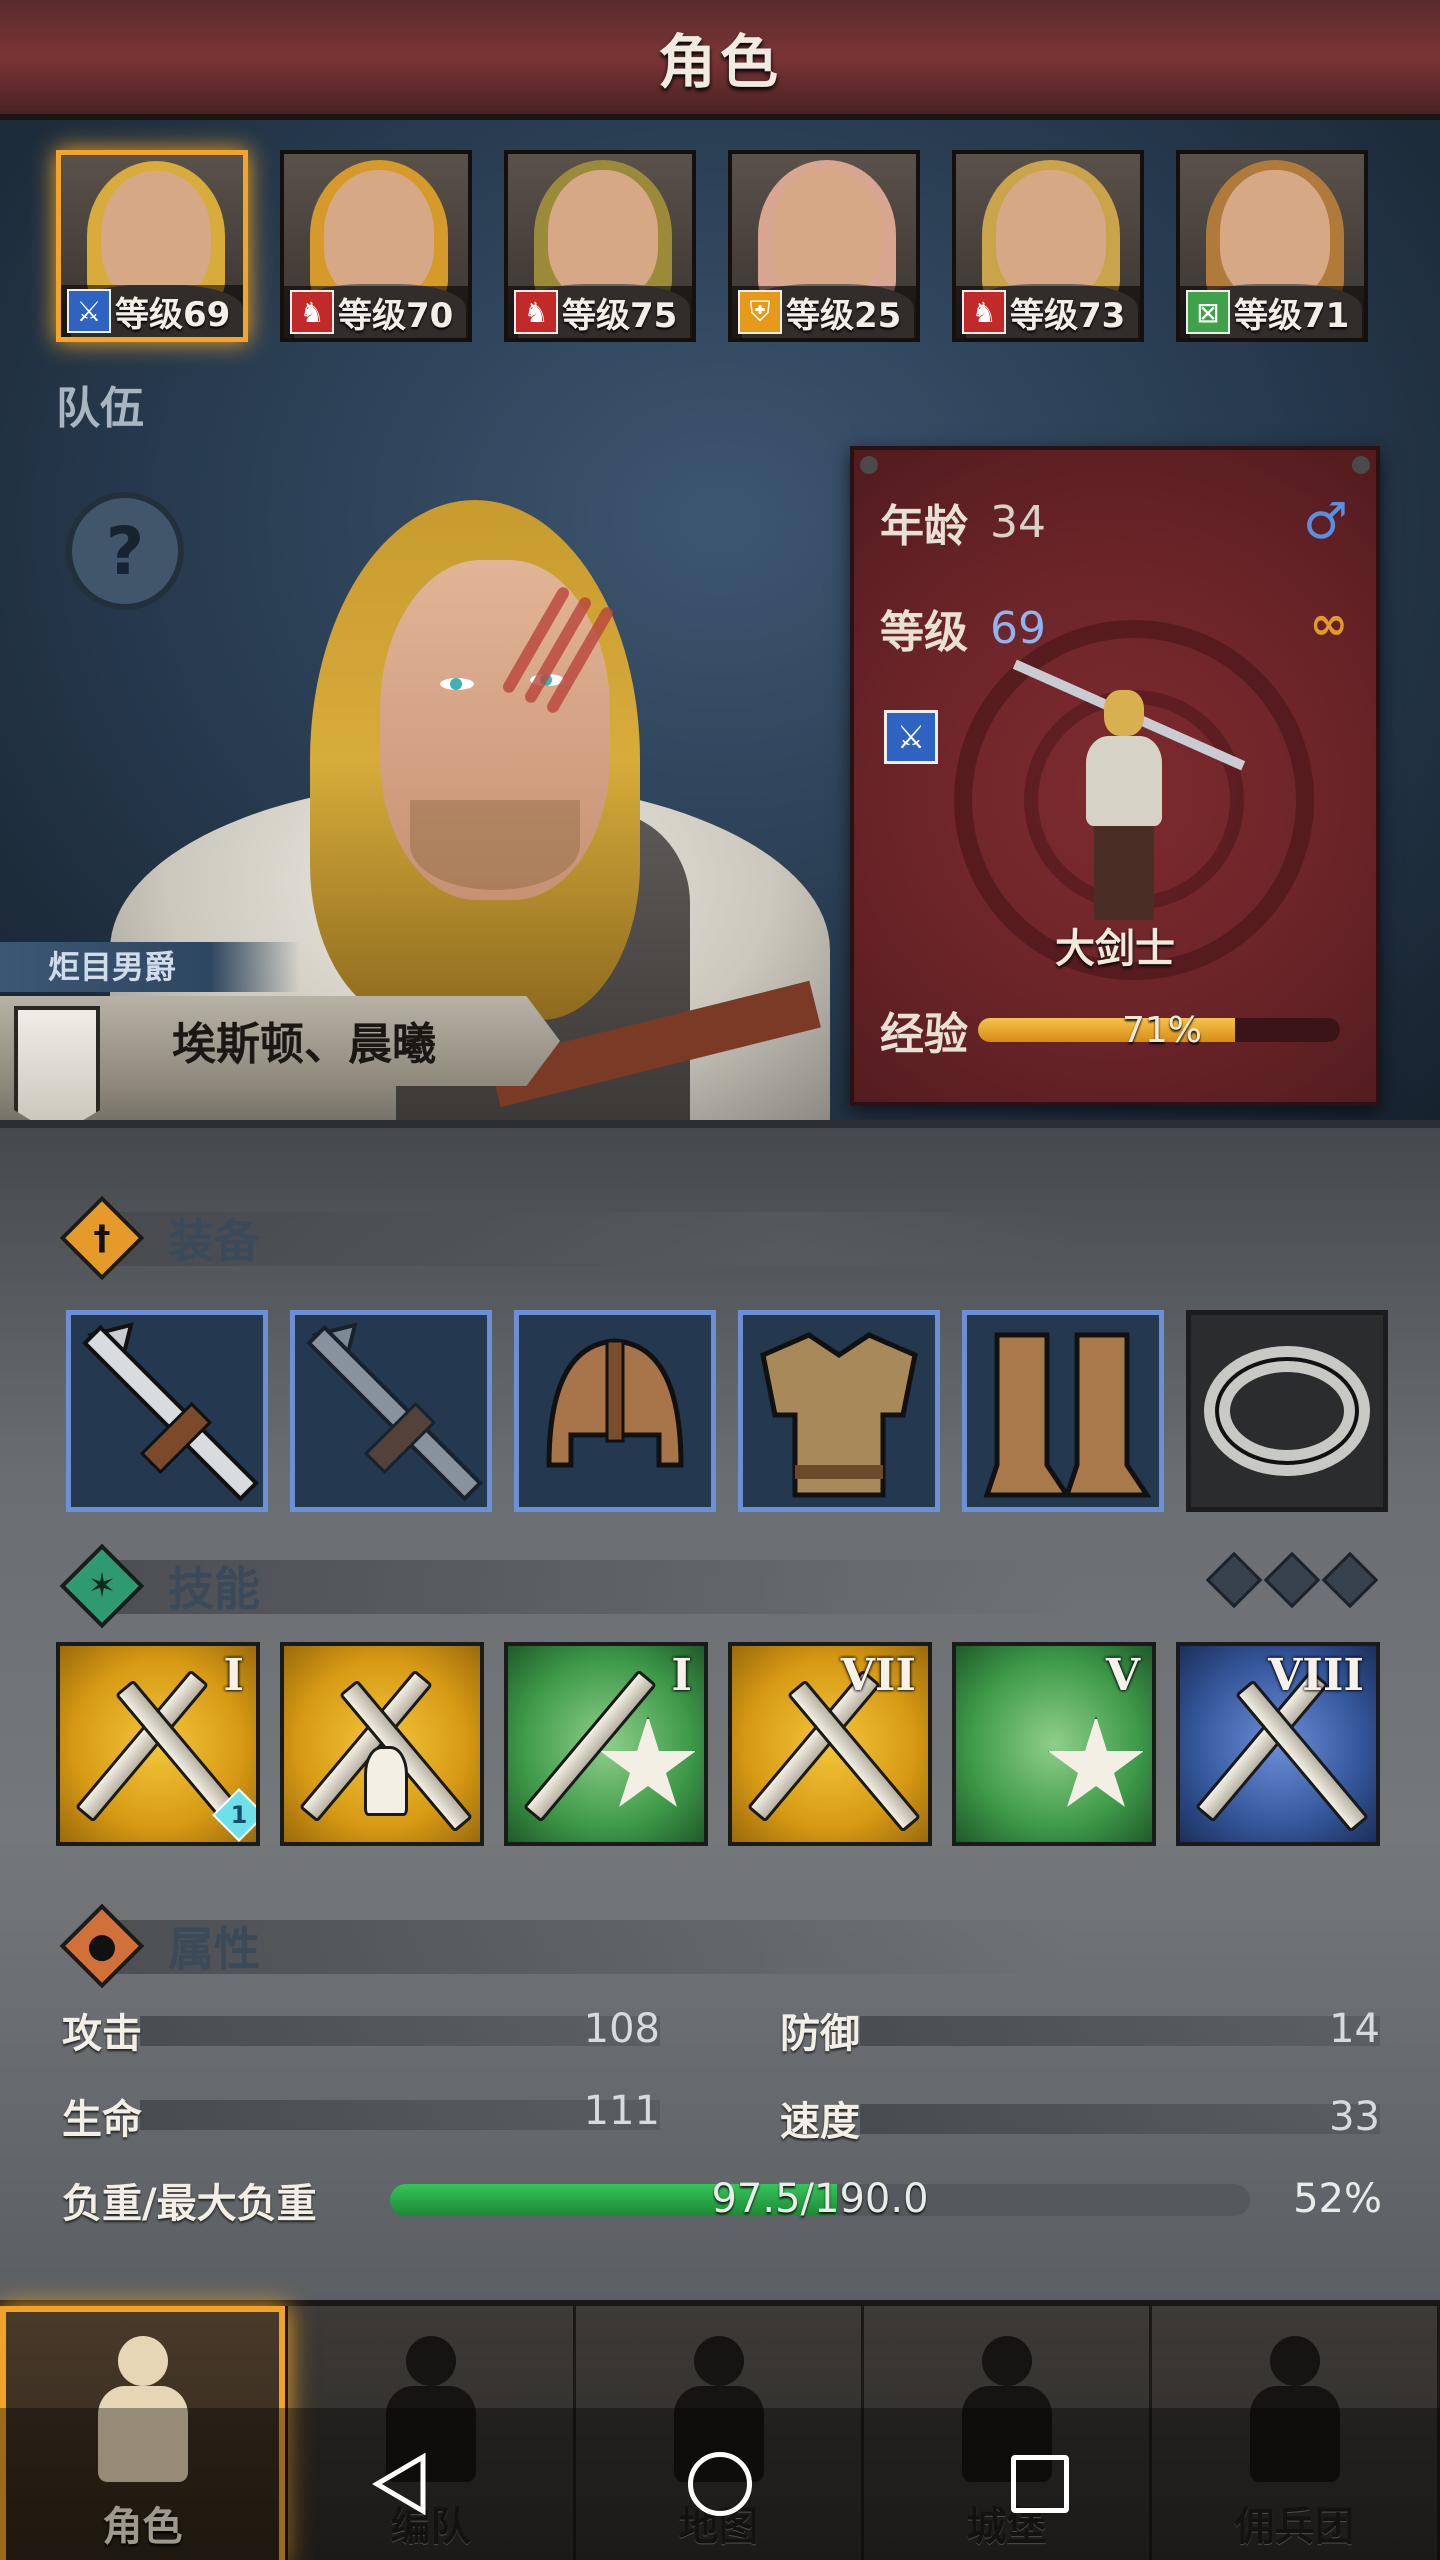  Describe the element at coordinates (536, 312) in the screenshot. I see `bear-icon: ♞` at that location.